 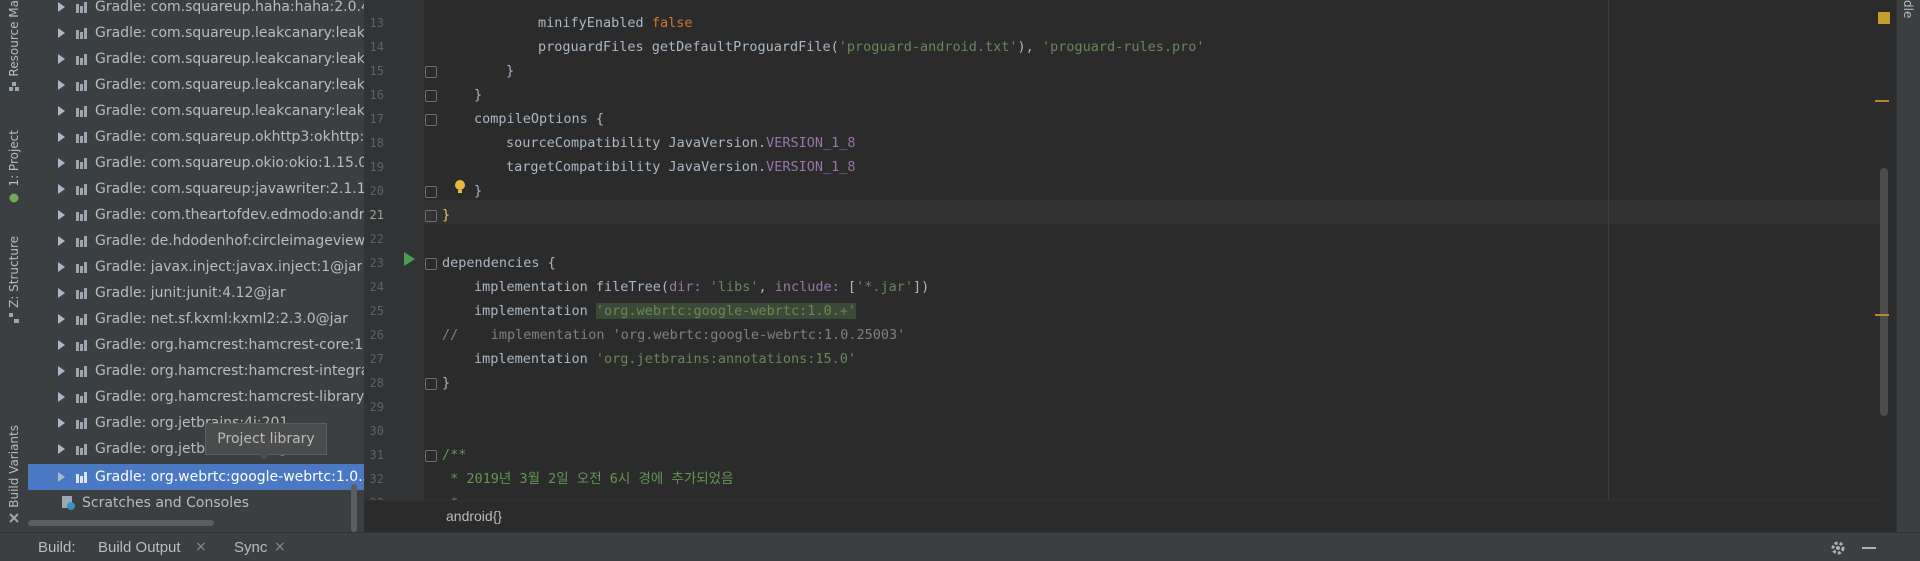 I want to click on build-variants-icon, so click(x=14, y=518).